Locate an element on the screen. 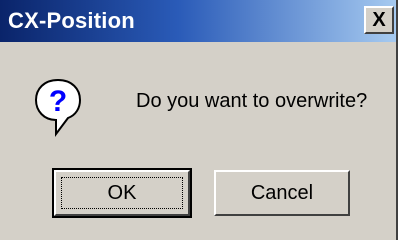  question-icon: ? is located at coordinates (58, 107).